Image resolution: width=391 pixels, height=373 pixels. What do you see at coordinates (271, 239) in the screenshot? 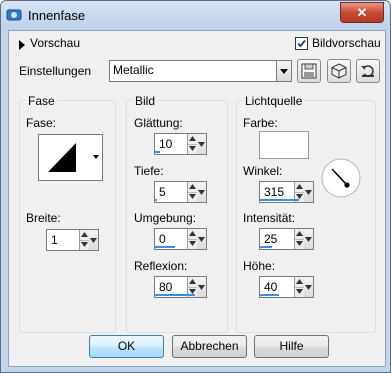
I see `intensity-value: 25` at bounding box center [271, 239].